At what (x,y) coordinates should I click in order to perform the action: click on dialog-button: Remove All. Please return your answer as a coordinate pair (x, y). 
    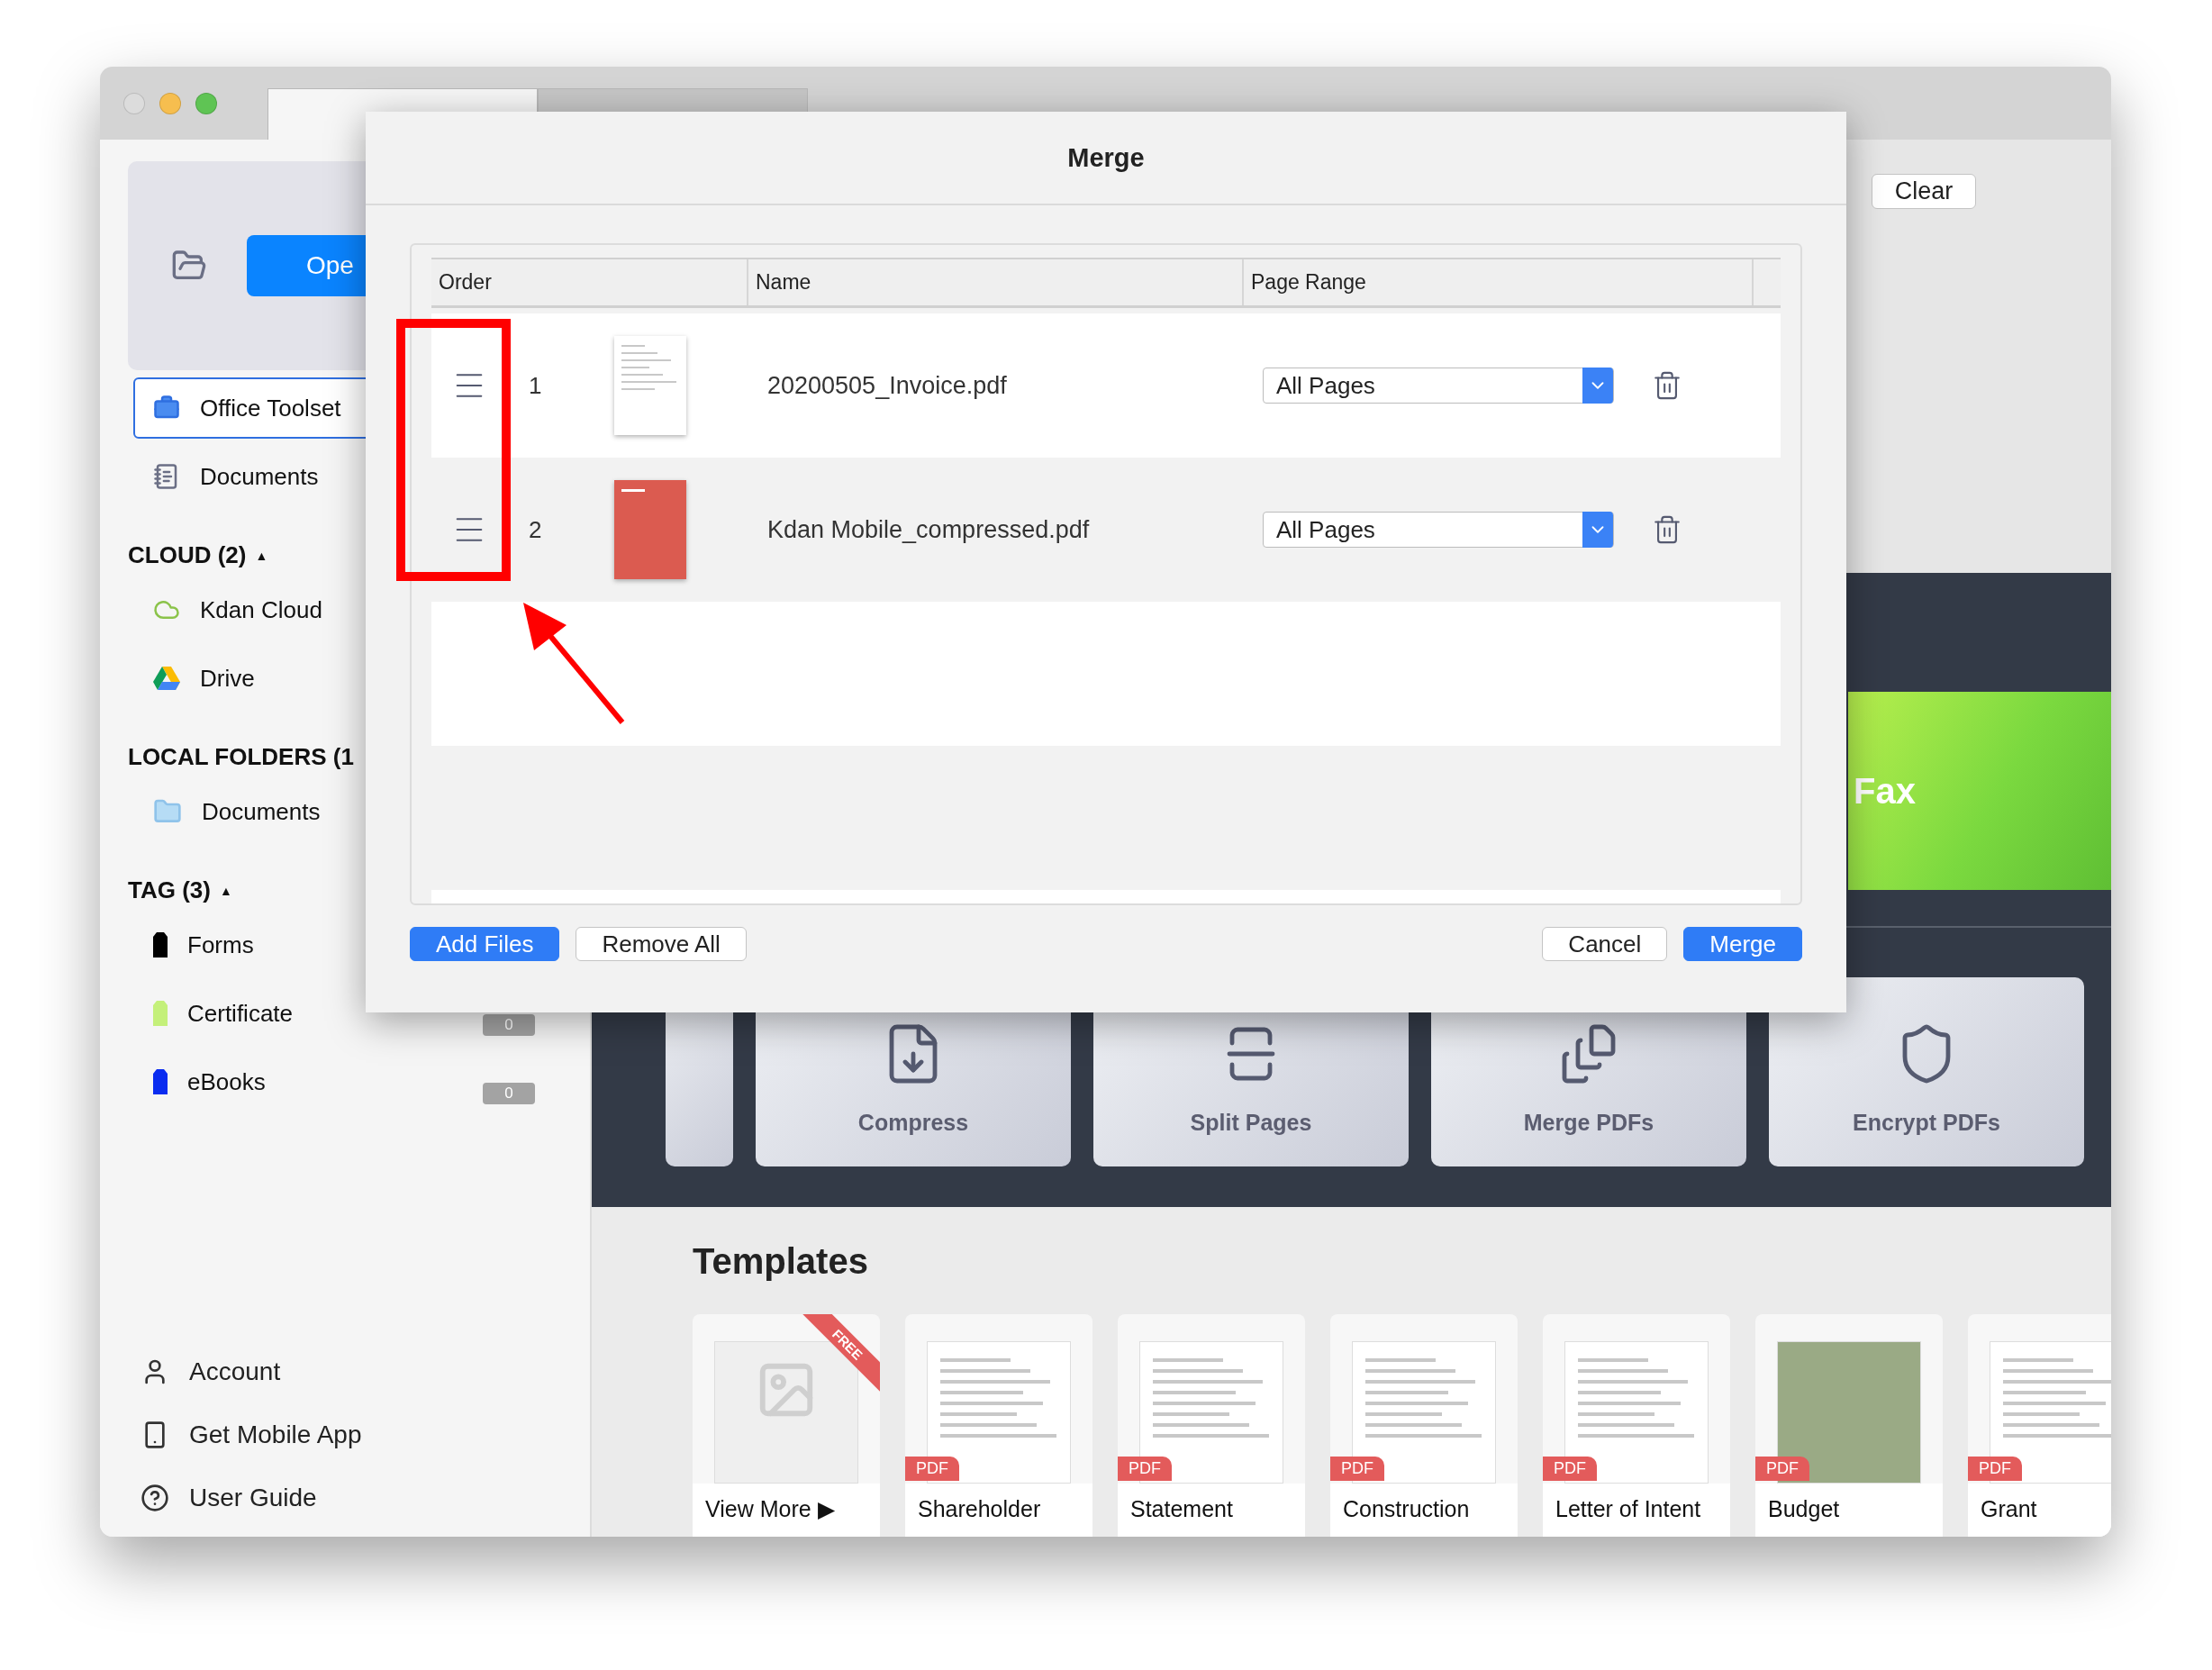
    Looking at the image, I should click on (661, 944).